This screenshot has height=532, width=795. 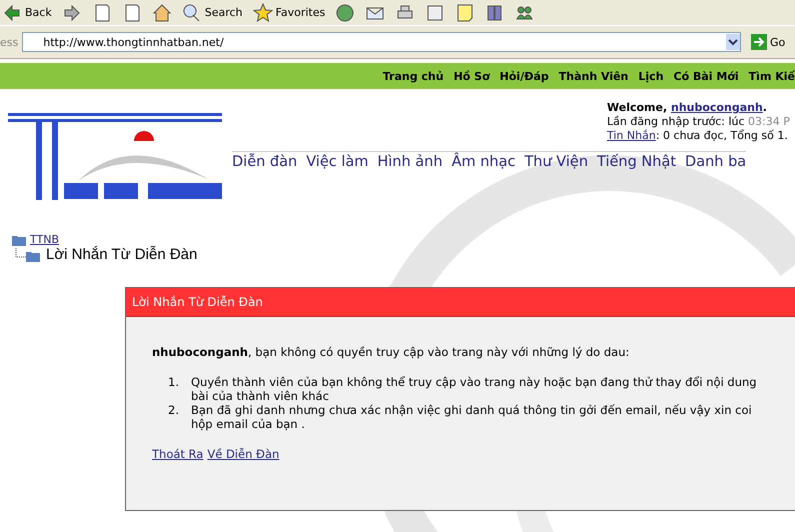 I want to click on back-icon, so click(x=12, y=12).